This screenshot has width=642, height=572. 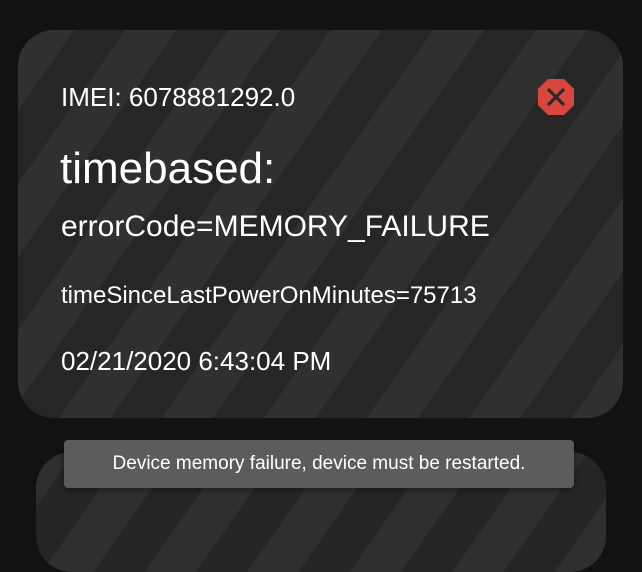 I want to click on notification-heading: timebased:, so click(x=168, y=168).